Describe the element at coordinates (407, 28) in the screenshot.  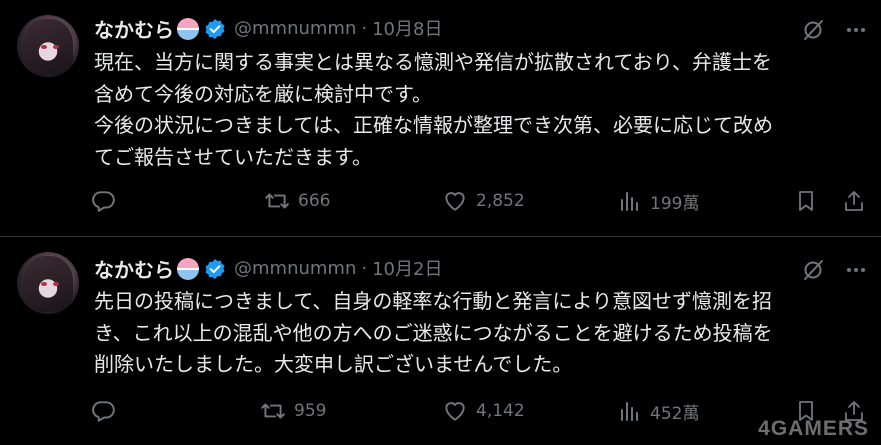
I see `tweet-date: 10月8日` at that location.